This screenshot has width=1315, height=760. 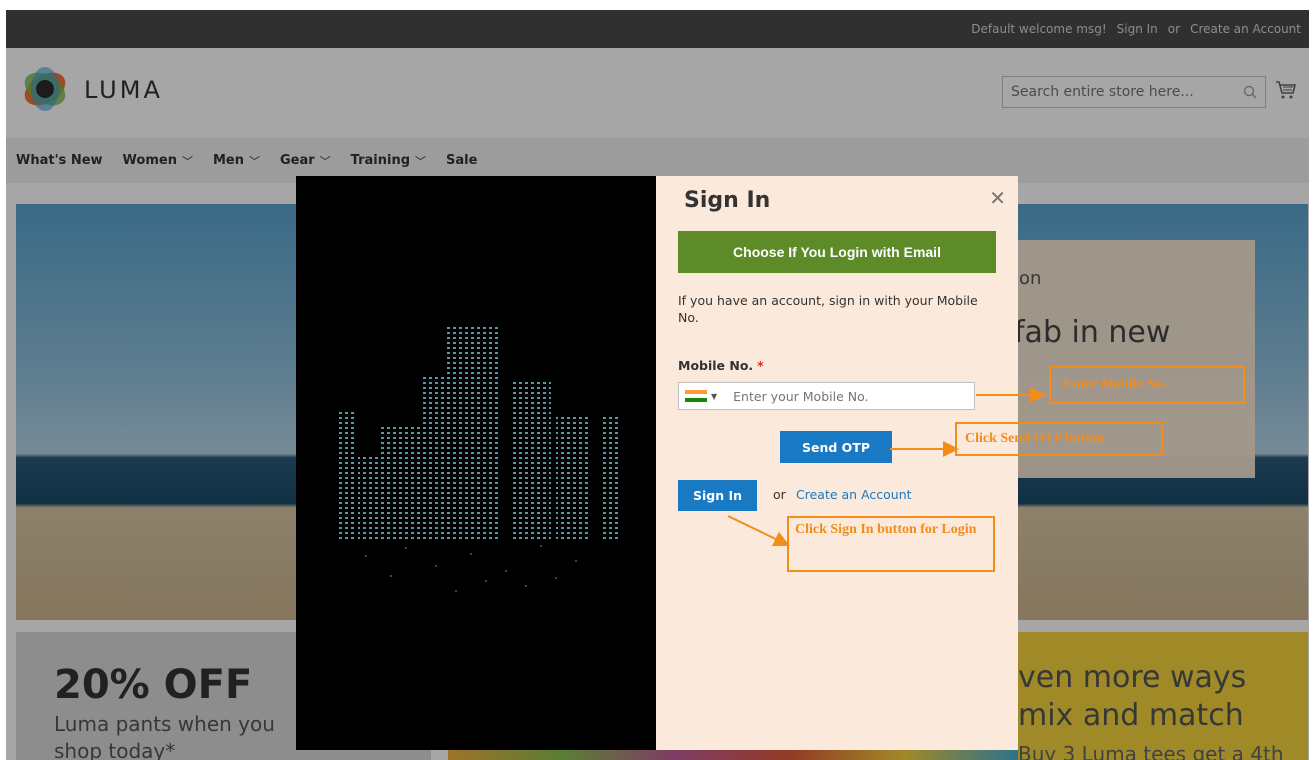 What do you see at coordinates (997, 198) in the screenshot?
I see `close-icon: ✕` at bounding box center [997, 198].